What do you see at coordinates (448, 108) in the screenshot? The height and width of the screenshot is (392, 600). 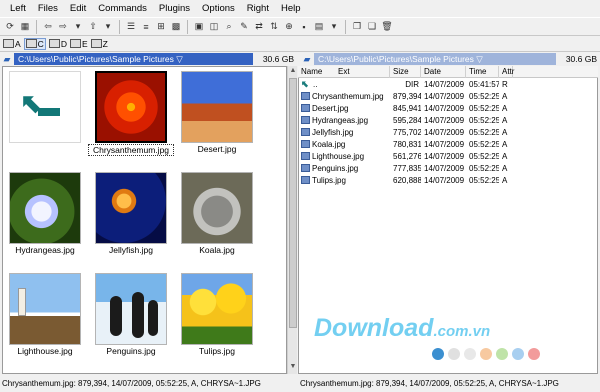 I see `file-row: Desert.jpg 845,941 14/07/2009 05:52:25 A` at bounding box center [448, 108].